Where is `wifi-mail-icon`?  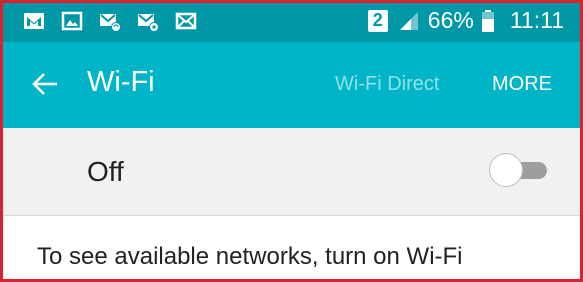
wifi-mail-icon is located at coordinates (110, 22).